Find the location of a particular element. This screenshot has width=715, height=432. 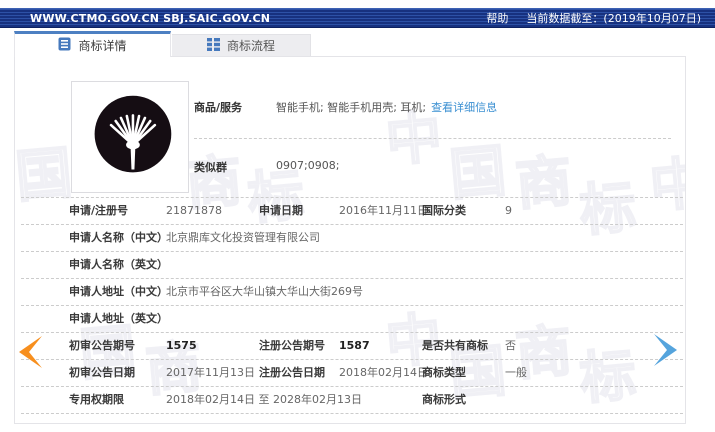

field-label: 初审公告期号 is located at coordinates (102, 345).